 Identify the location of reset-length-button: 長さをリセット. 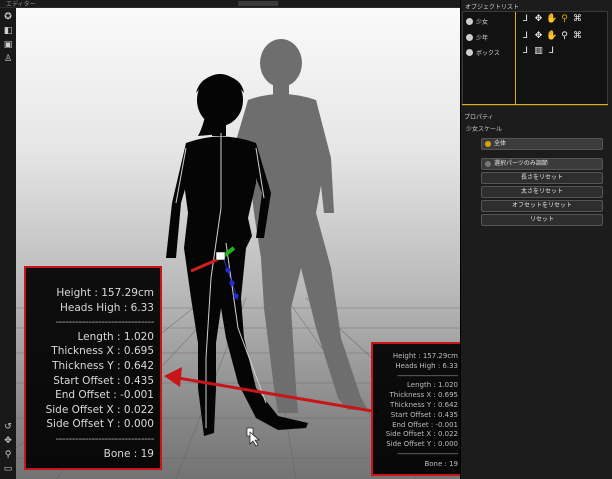
(542, 178).